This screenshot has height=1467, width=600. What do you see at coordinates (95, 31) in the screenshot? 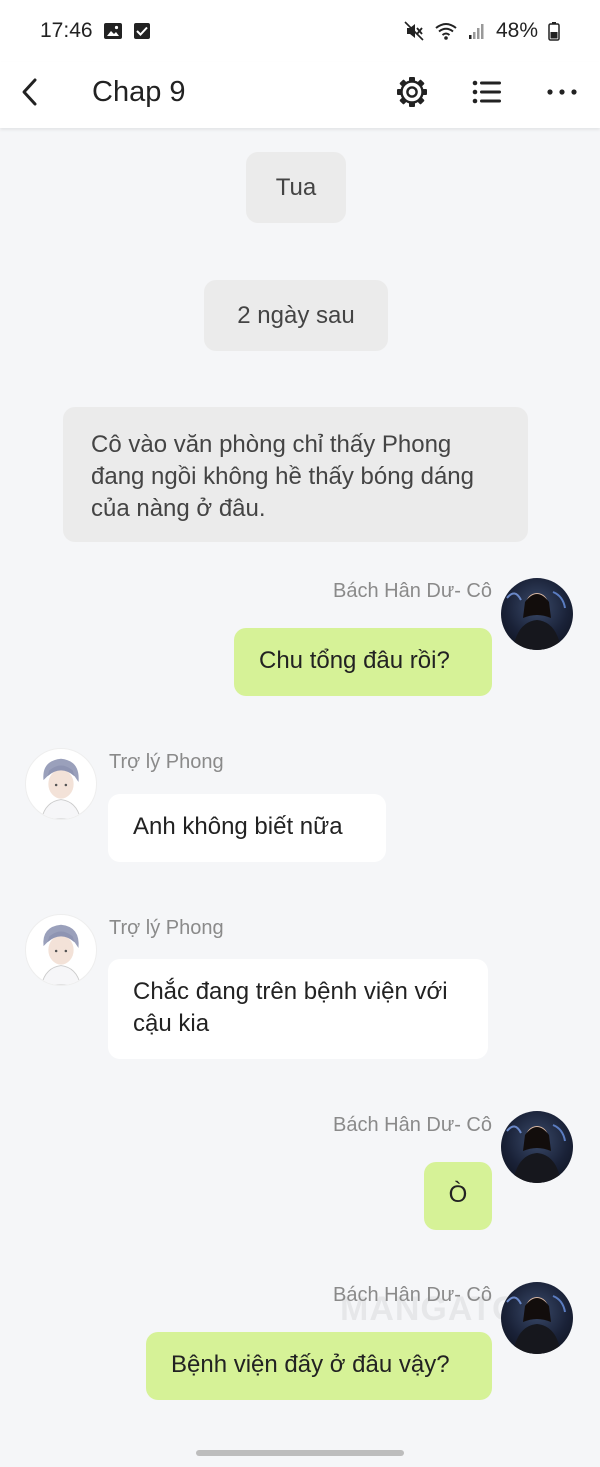
I see `status-left: 17:46` at bounding box center [95, 31].